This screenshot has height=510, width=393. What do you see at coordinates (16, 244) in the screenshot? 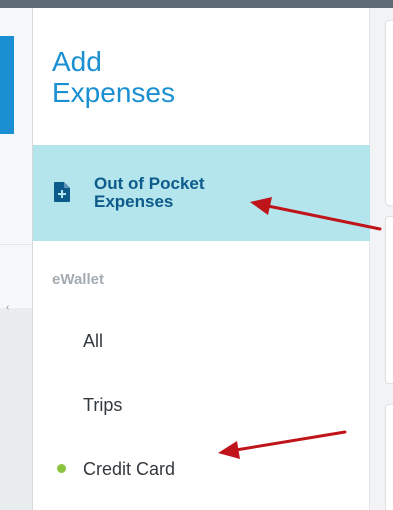
I see `left-divider` at bounding box center [16, 244].